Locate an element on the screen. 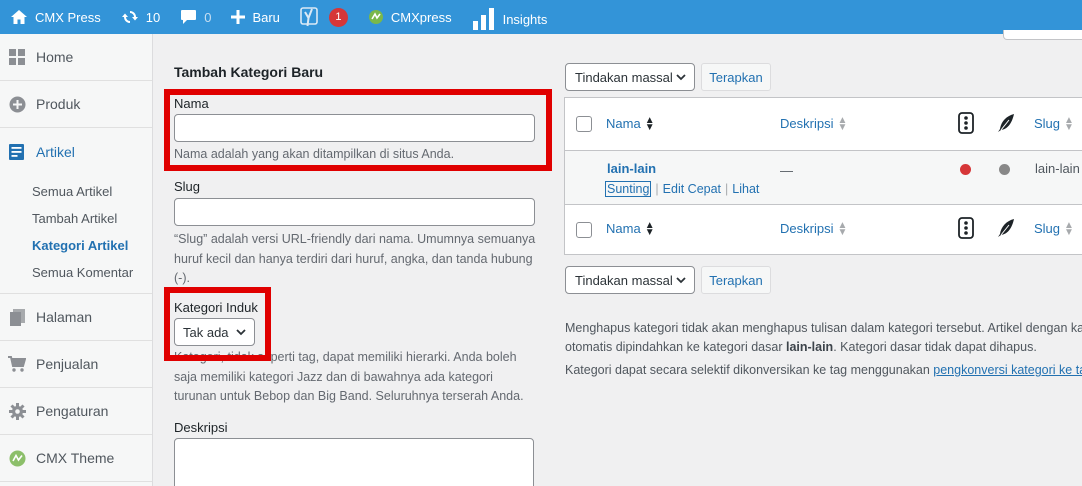  bulk-action-select-top: Tindakan massal is located at coordinates (630, 77).